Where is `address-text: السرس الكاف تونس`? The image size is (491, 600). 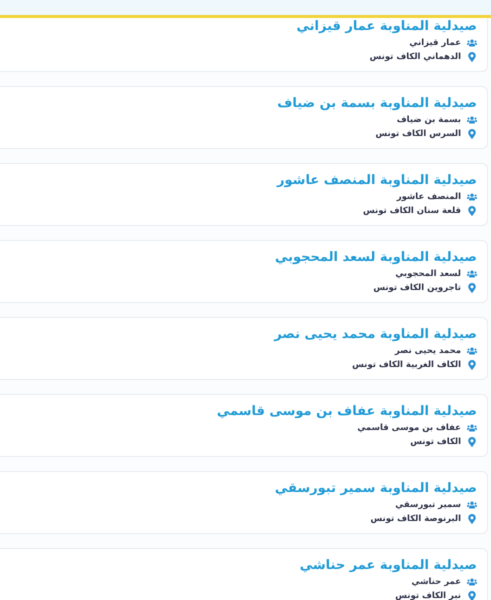
address-text: السرس الكاف تونس is located at coordinates (418, 134).